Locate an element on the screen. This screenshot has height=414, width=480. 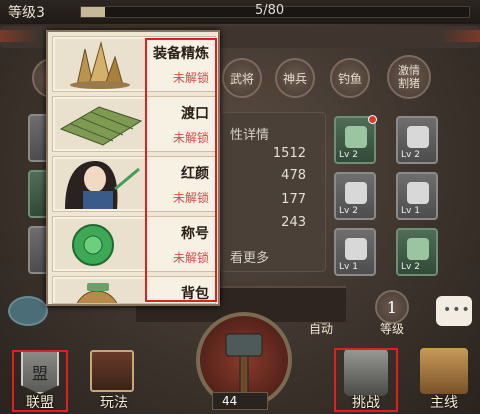
player-level-label: 等级3 is located at coordinates (26, 13).